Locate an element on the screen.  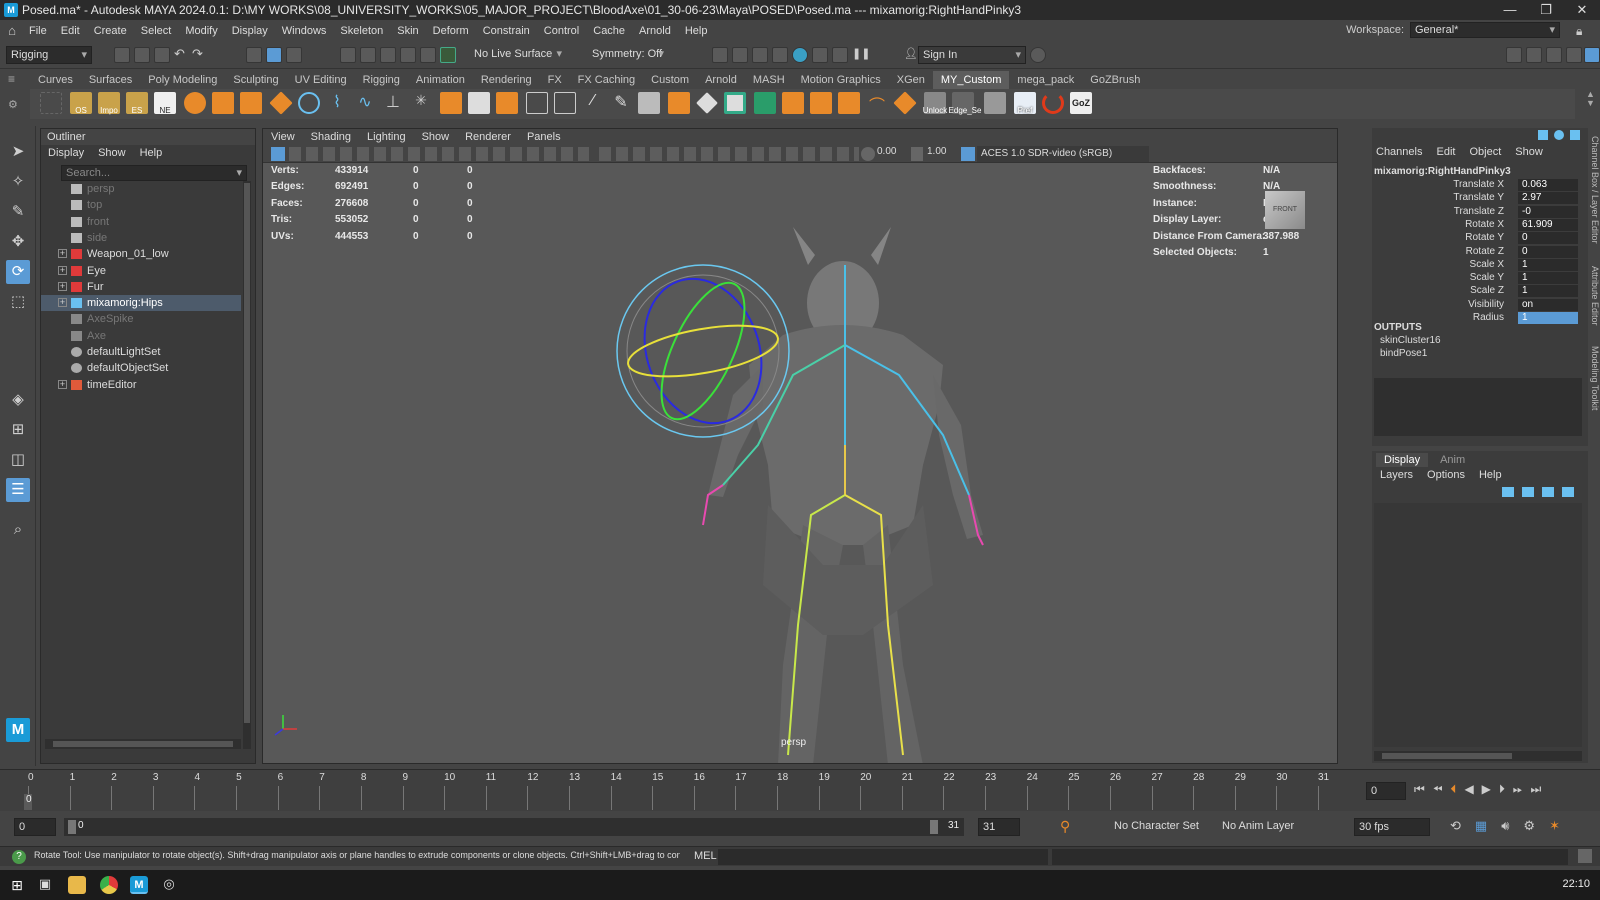
colorspace-dropdown: ACES 1.0 SDR-video (sRGB) is located at coordinates (1063, 154).